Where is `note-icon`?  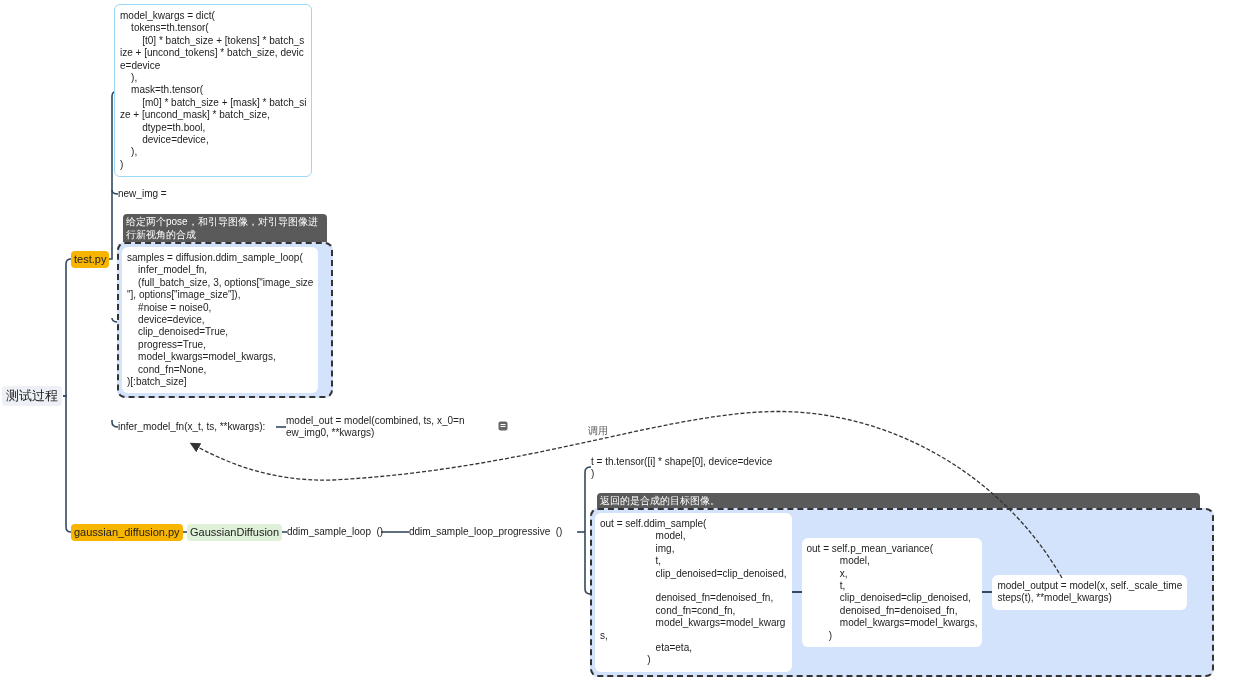
note-icon is located at coordinates (503, 426).